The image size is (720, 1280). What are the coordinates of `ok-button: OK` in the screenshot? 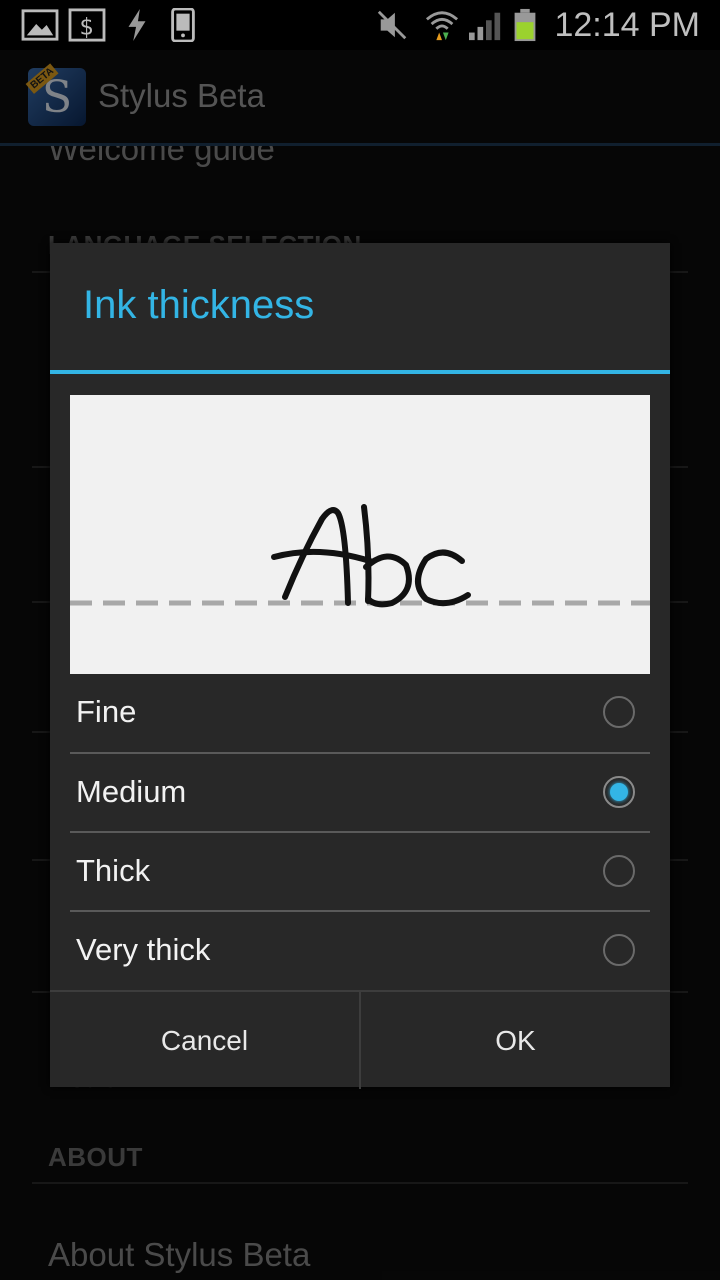 It's located at (515, 1040).